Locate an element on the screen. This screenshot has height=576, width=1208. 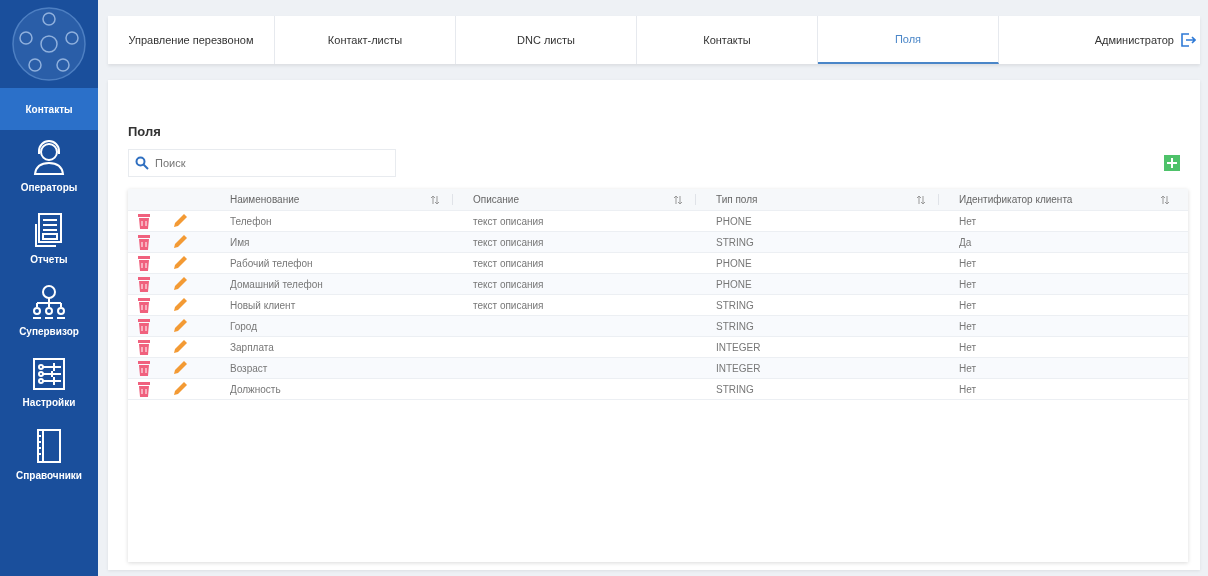
table-cell: Новый клиент is located at coordinates (263, 305).